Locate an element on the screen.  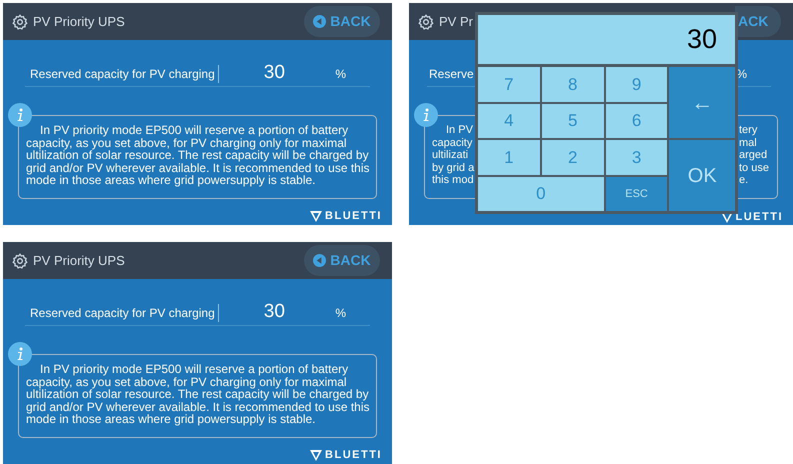
keypad-key: 2 is located at coordinates (573, 157).